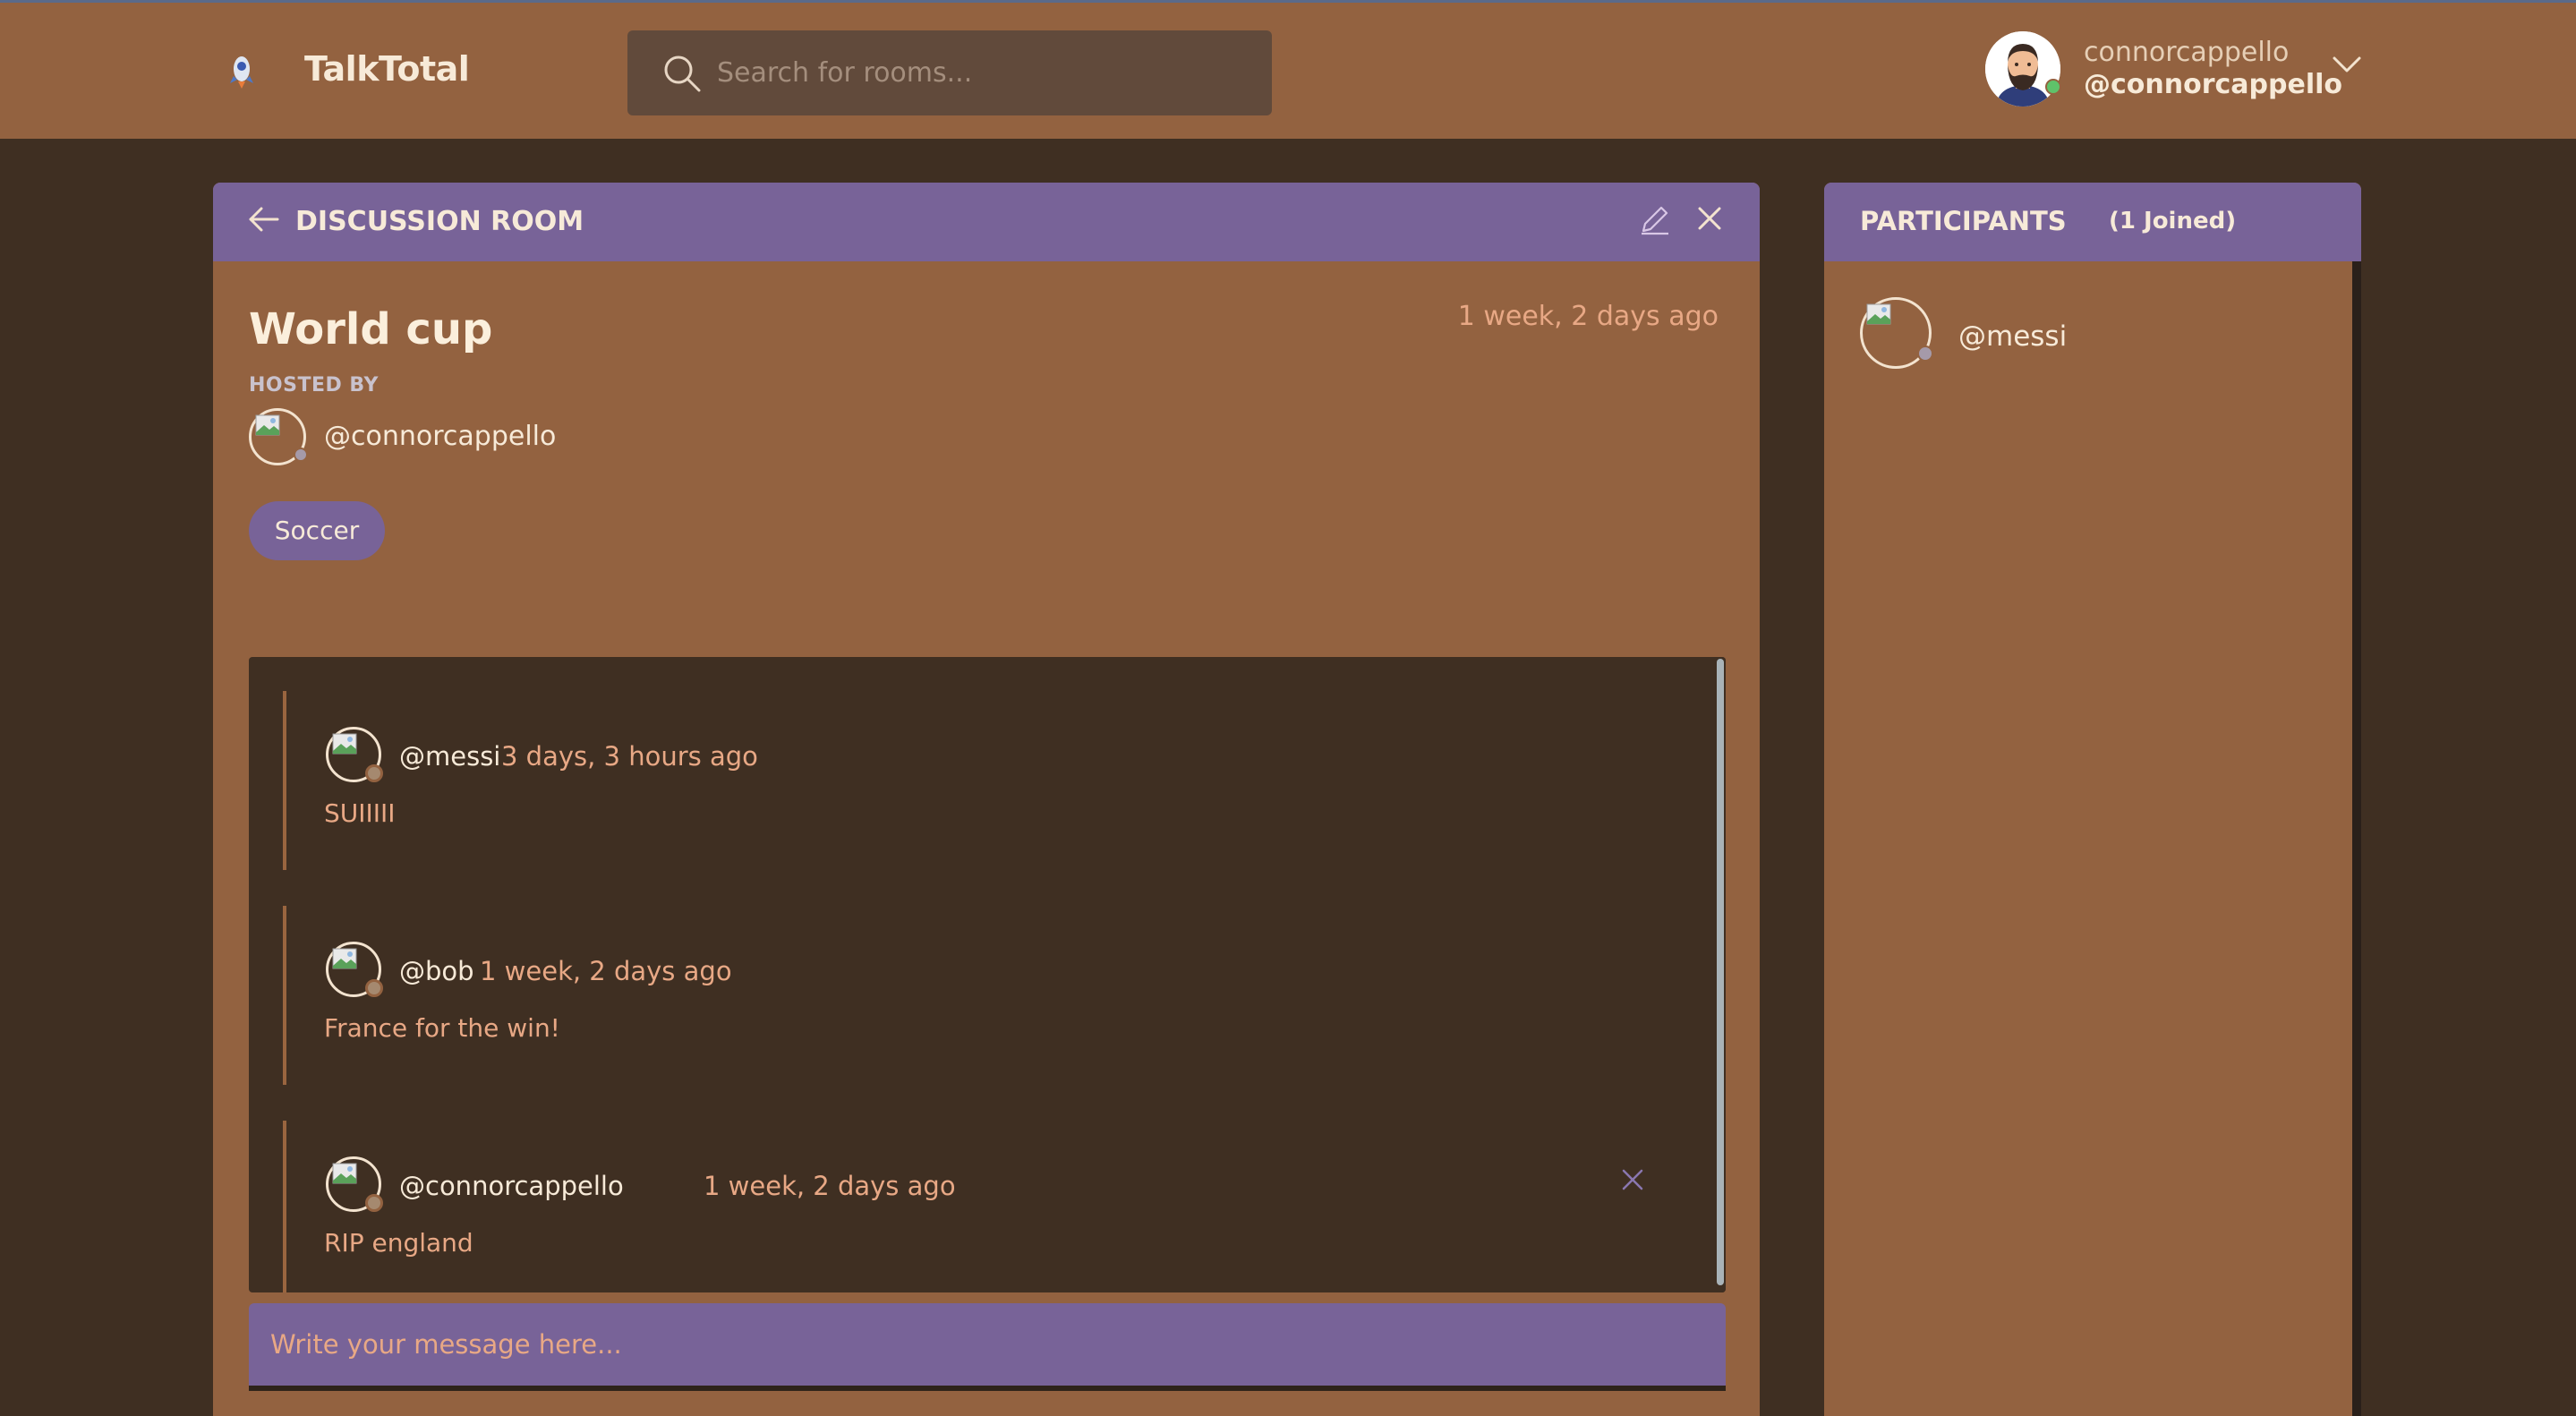 Image resolution: width=2576 pixels, height=1416 pixels. Describe the element at coordinates (2012, 337) in the screenshot. I see `participant-username: @messi` at that location.